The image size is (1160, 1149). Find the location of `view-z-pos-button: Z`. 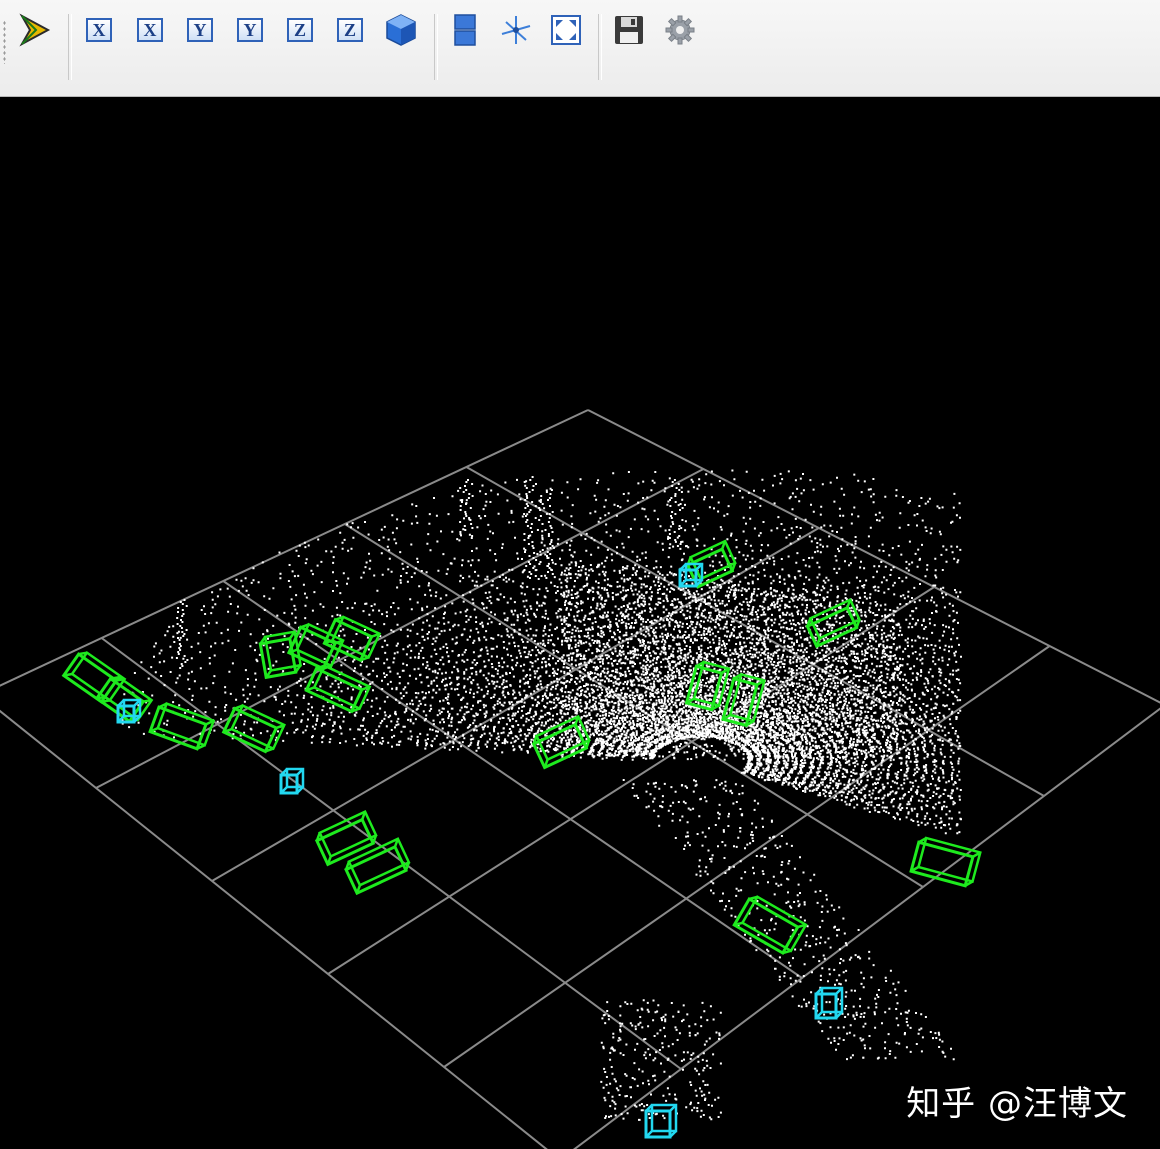

view-z-pos-button: Z is located at coordinates (300, 30).